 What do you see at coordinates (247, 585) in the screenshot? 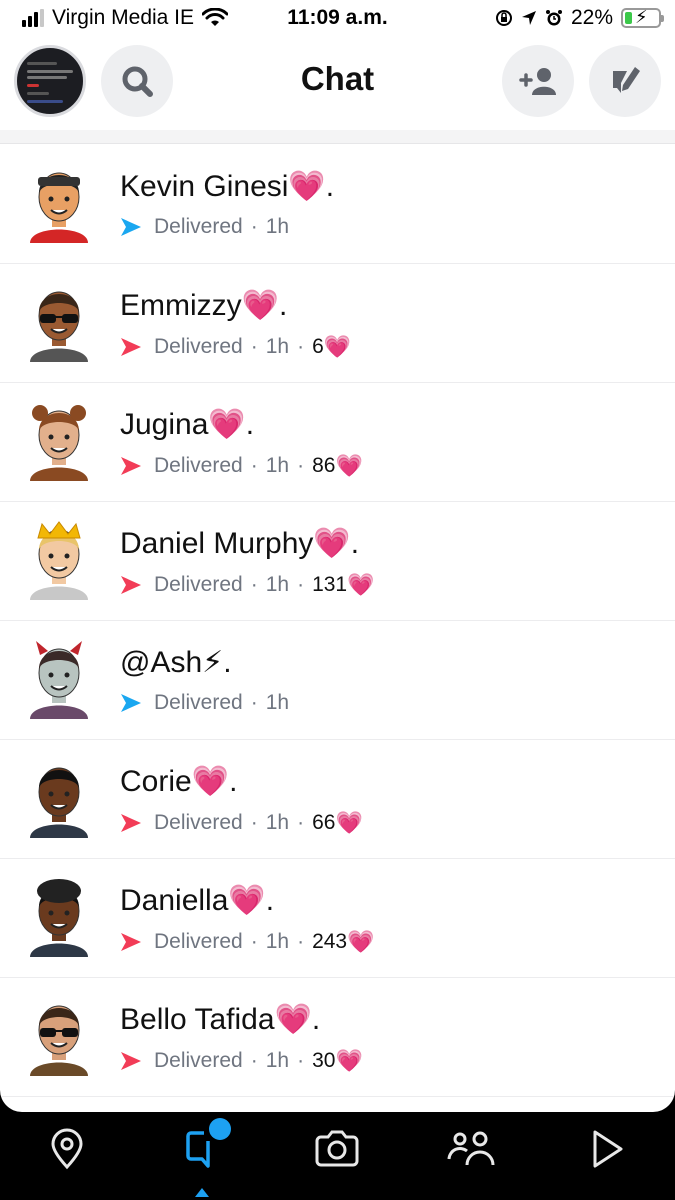
I see `chat-status: Delivered · 1h · 131 💗` at bounding box center [247, 585].